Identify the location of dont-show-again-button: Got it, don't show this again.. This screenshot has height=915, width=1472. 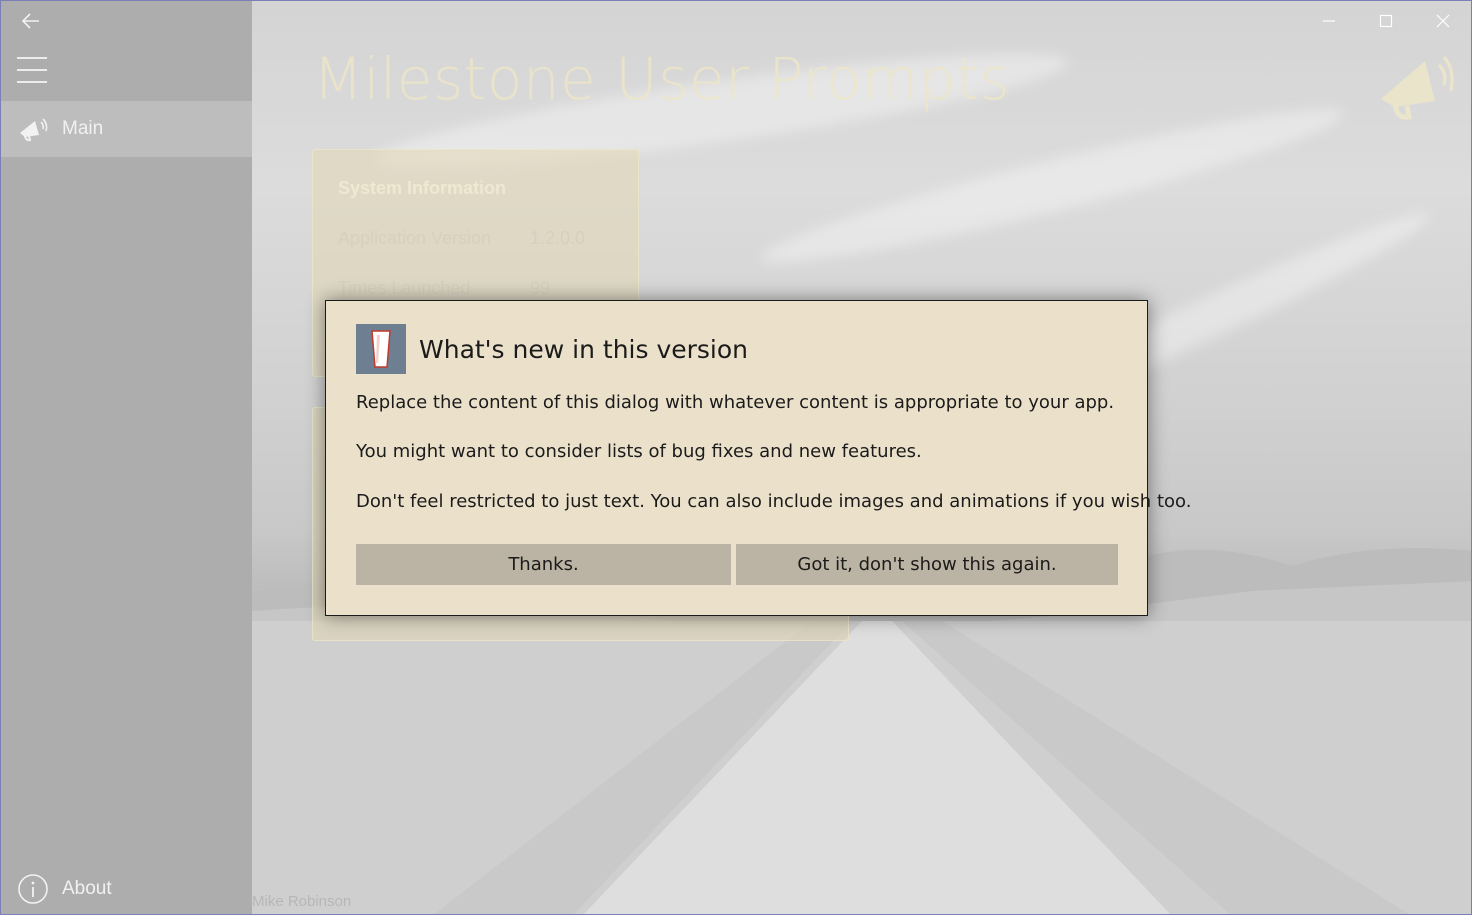
(927, 564).